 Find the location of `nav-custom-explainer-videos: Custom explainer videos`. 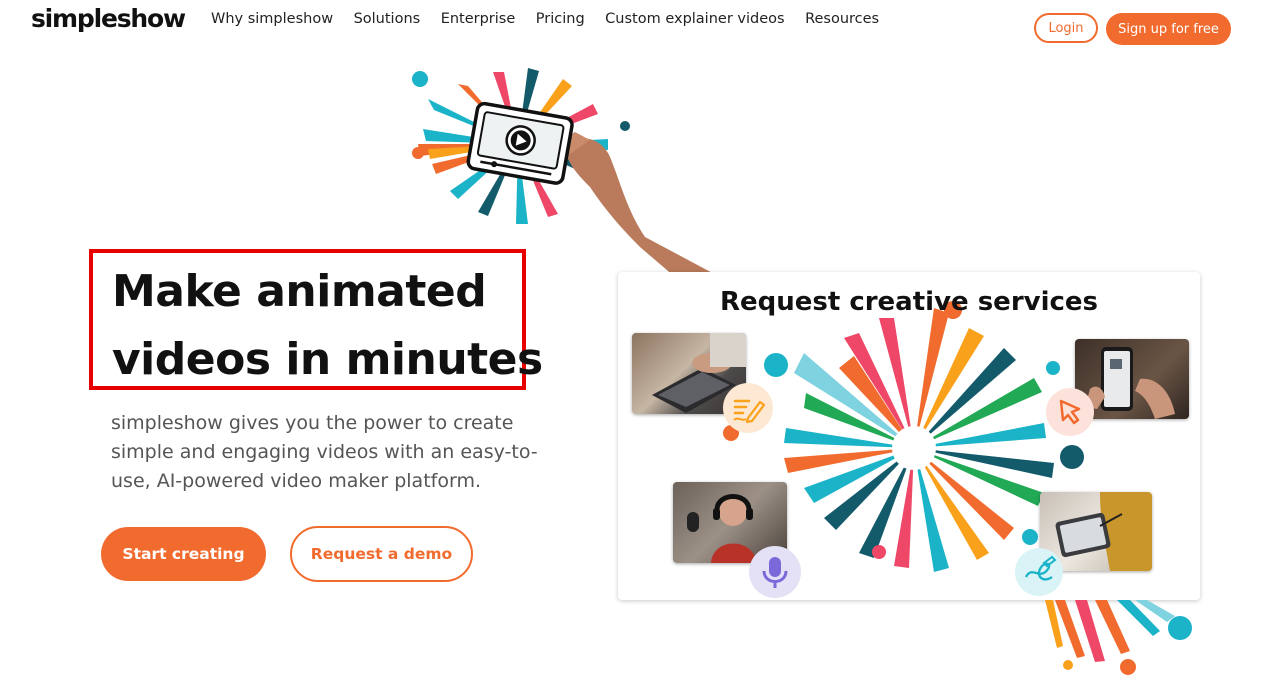

nav-custom-explainer-videos: Custom explainer videos is located at coordinates (694, 19).